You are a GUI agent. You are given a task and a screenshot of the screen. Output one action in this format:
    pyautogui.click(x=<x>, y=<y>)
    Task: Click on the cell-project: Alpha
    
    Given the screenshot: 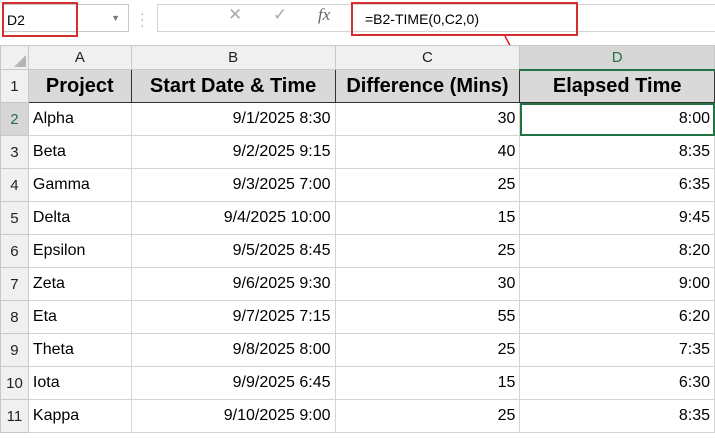 What is the action you would take?
    pyautogui.click(x=79, y=119)
    